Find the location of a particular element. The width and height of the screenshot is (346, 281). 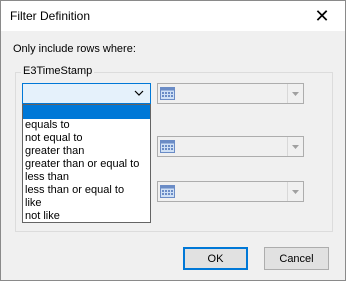

list-item: not equal to is located at coordinates (86, 138).